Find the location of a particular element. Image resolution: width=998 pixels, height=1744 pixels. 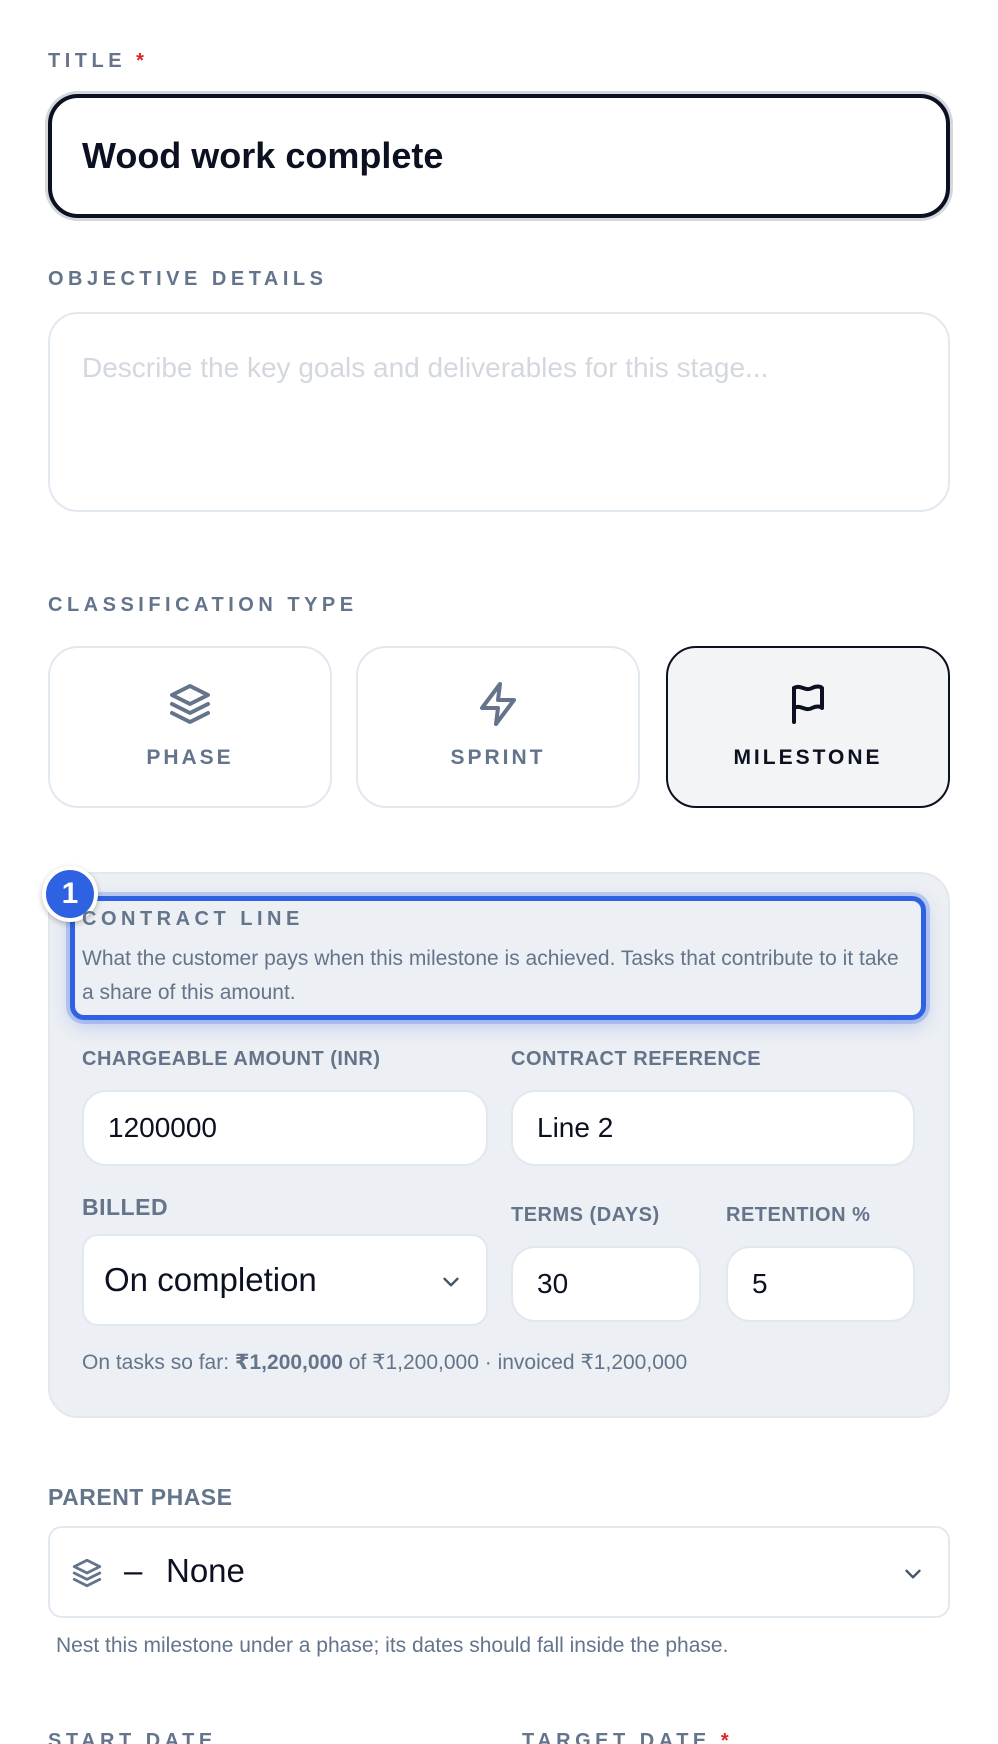

amount-input: 1200000 is located at coordinates (285, 1128).